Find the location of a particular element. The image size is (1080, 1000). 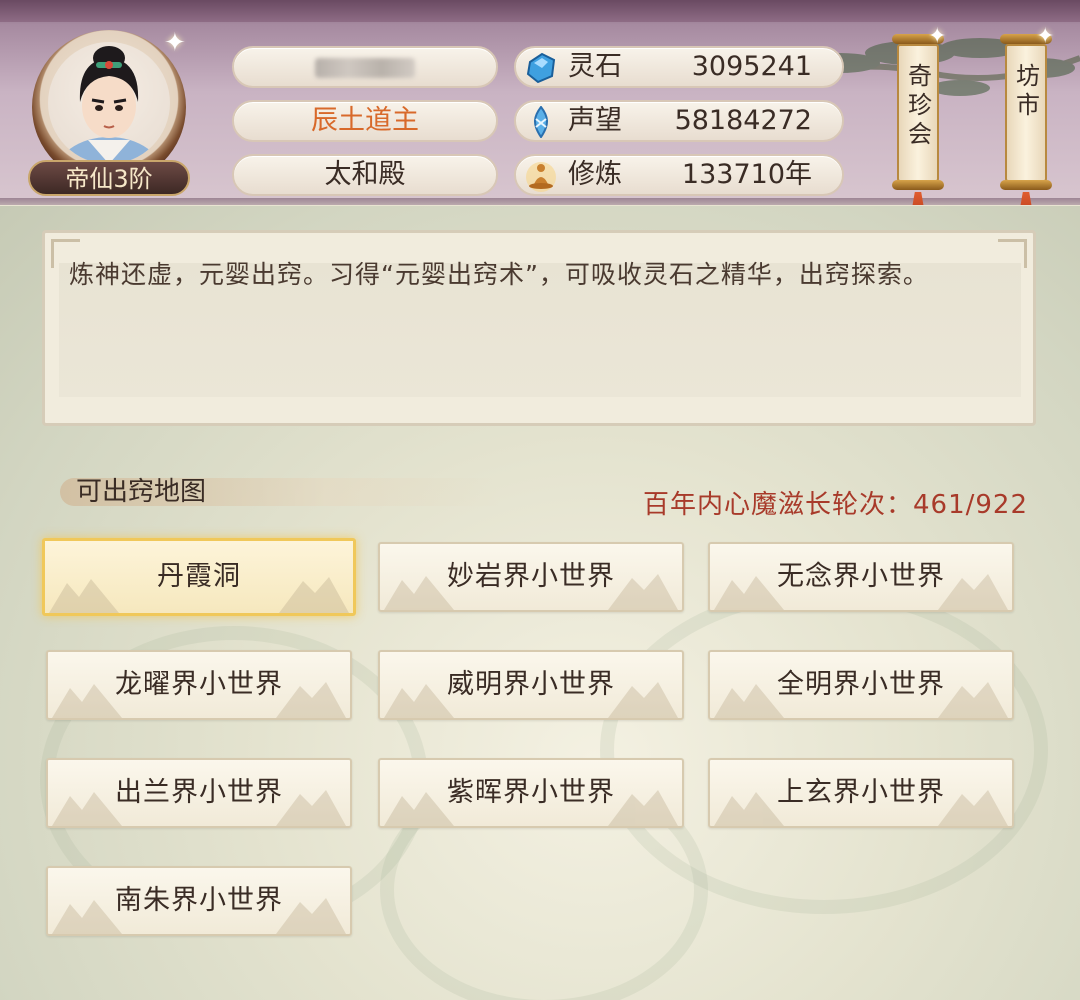

map-button: 紫晖界小世界 is located at coordinates (531, 793).